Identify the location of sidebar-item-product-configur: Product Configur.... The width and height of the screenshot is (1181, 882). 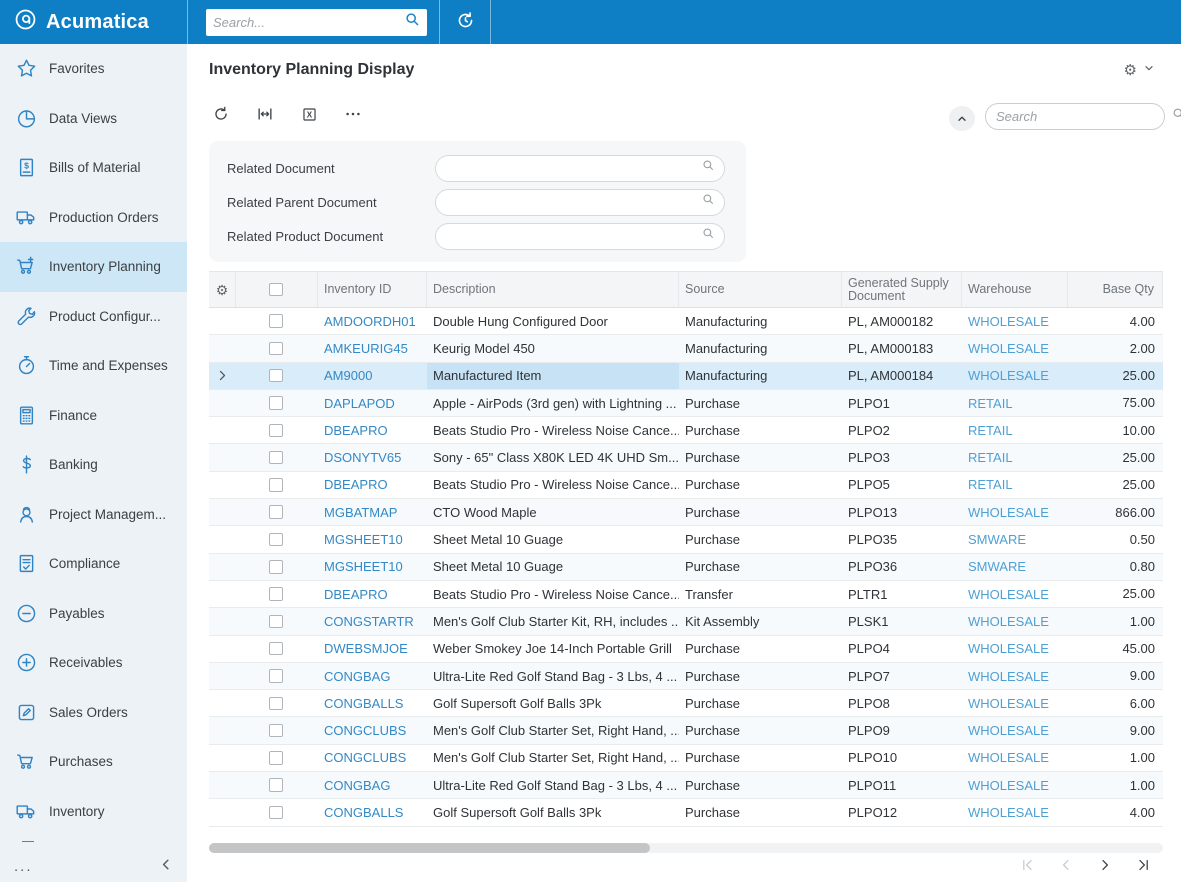
(93, 317).